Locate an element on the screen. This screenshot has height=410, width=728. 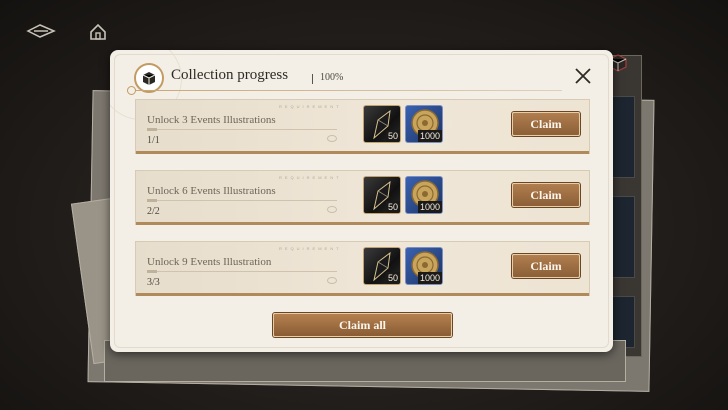
back-arrow-icon is located at coordinates (41, 31).